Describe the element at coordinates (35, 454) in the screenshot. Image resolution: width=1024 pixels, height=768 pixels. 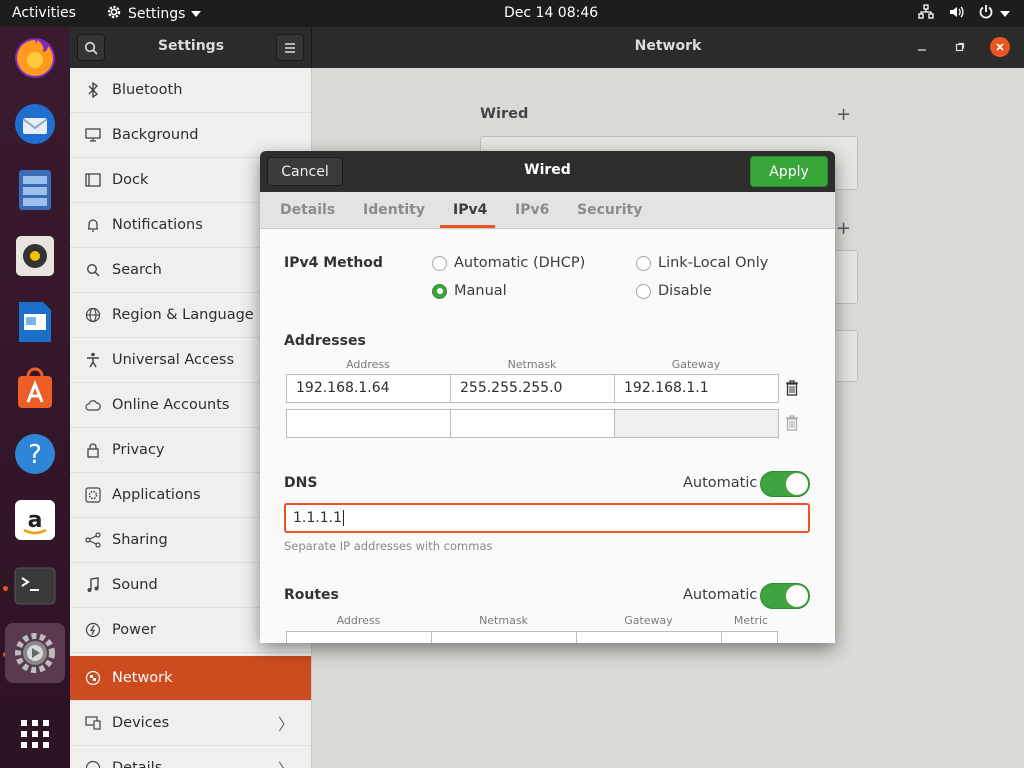
I see `help-icon: ?` at that location.